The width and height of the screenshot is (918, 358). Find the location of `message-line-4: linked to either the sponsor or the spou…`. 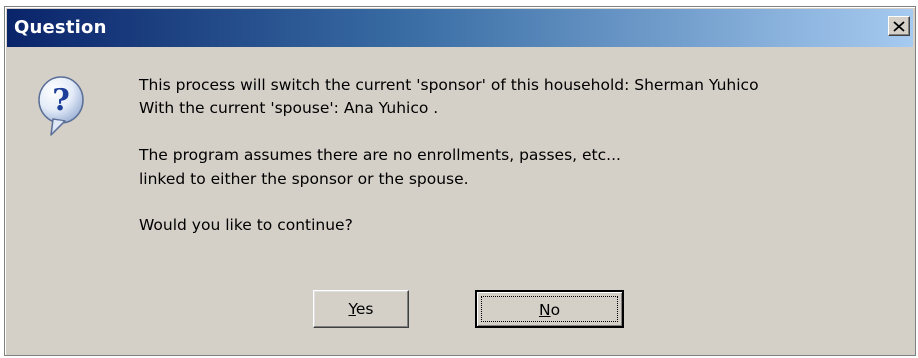

message-line-4: linked to either the sponsor or the spou… is located at coordinates (304, 179).